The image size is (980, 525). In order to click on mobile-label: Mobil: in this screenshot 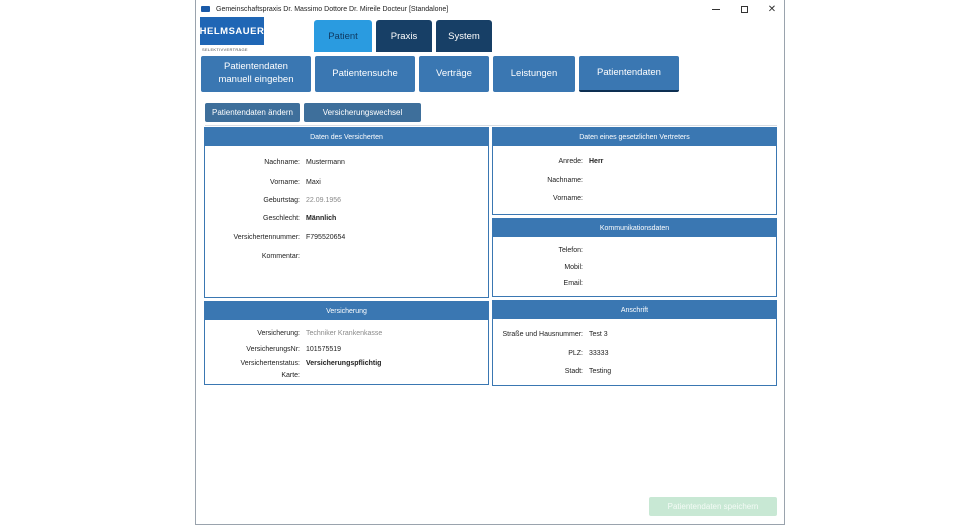, I will do `click(573, 267)`.